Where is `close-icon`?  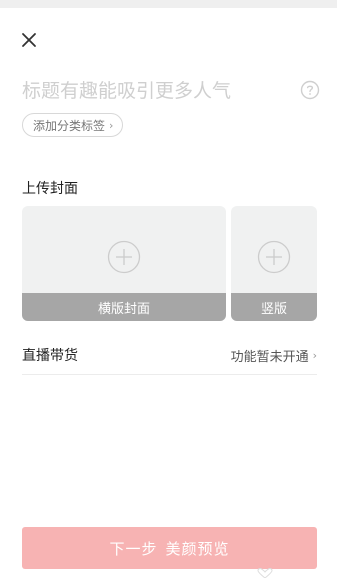 close-icon is located at coordinates (29, 40).